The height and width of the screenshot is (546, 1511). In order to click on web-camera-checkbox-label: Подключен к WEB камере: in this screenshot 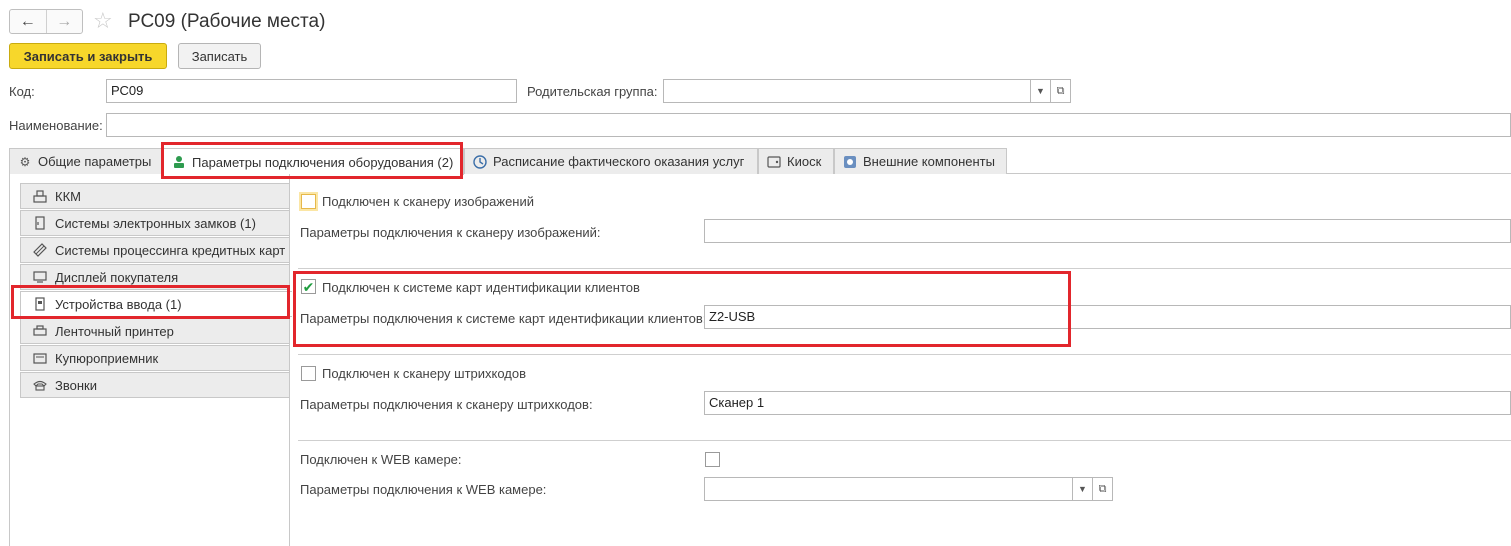, I will do `click(381, 459)`.